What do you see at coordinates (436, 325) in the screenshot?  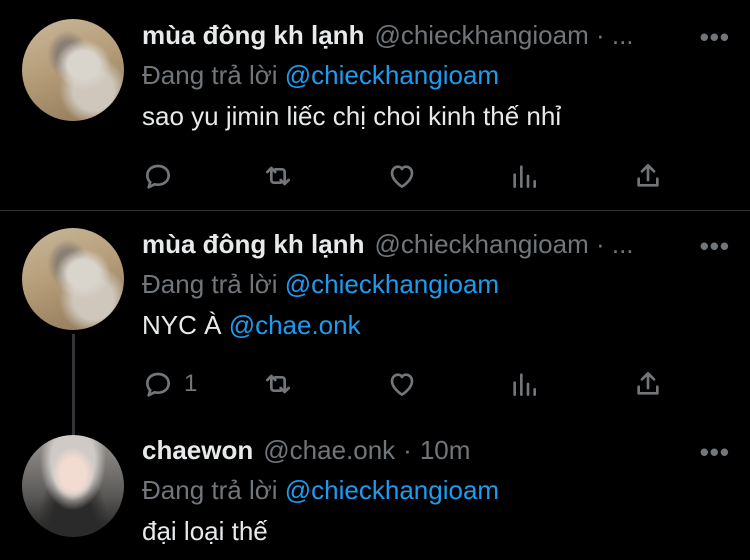 I see `tweet-text: NYC À @chae.onk` at bounding box center [436, 325].